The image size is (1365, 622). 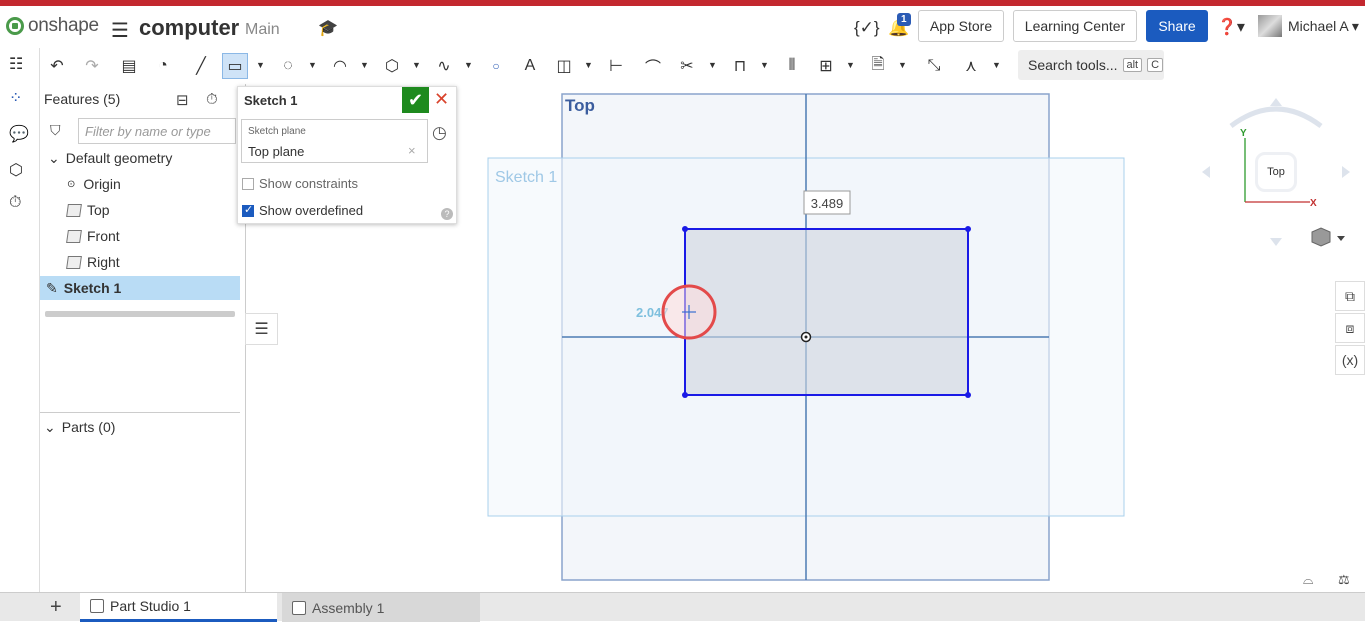 What do you see at coordinates (157, 131) in the screenshot?
I see `filter-input: Filter by name or type` at bounding box center [157, 131].